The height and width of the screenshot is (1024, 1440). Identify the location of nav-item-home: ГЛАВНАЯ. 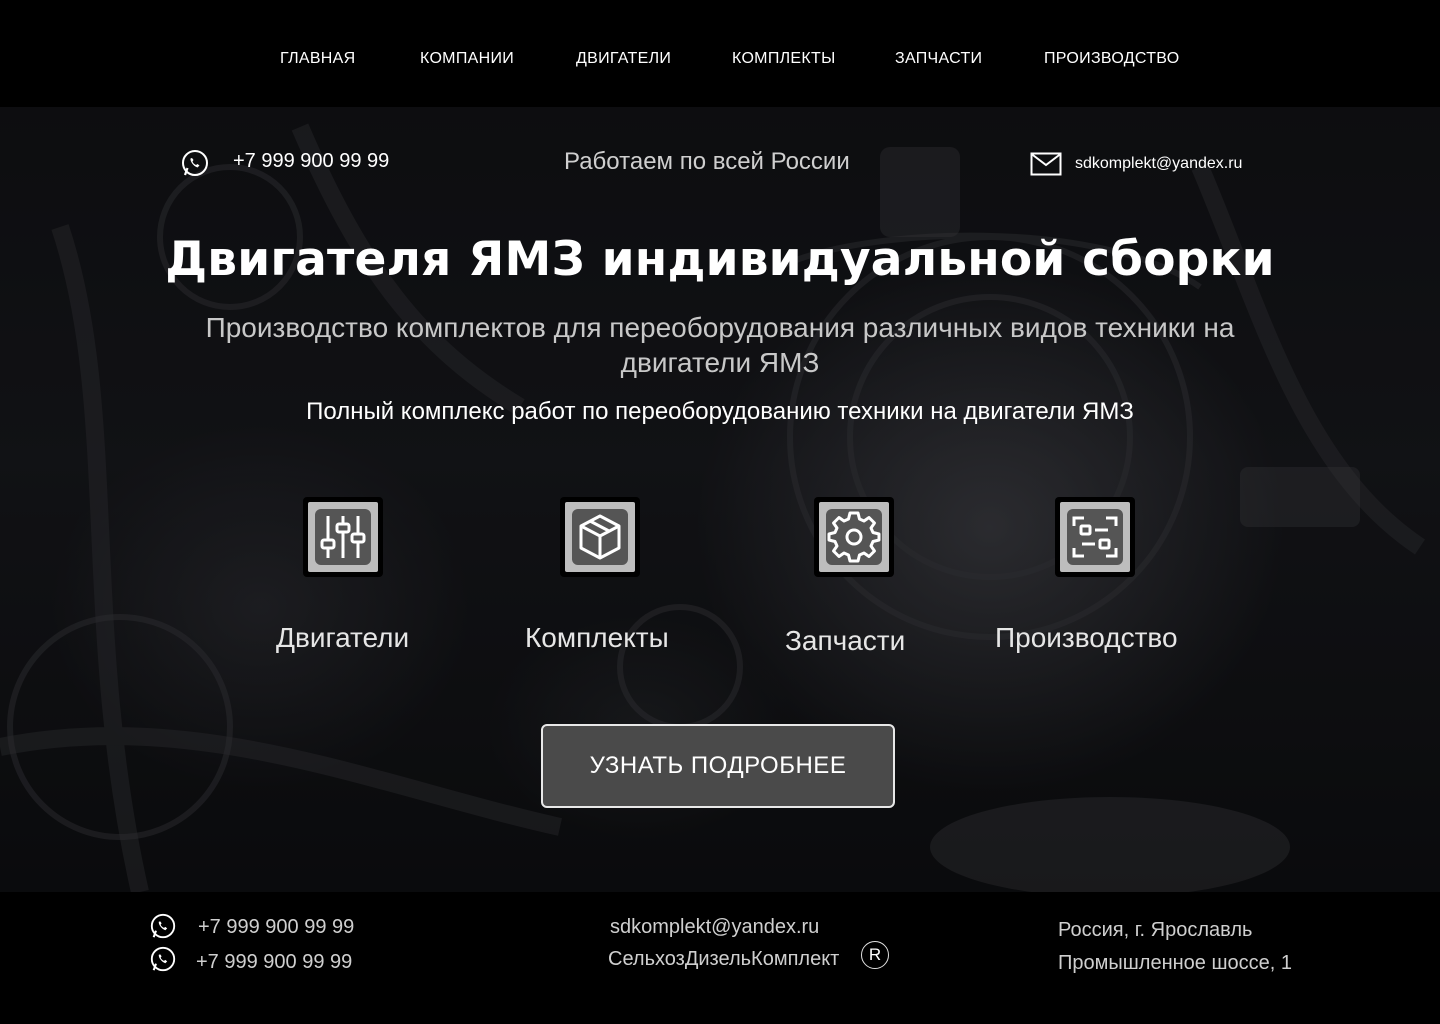
(318, 59).